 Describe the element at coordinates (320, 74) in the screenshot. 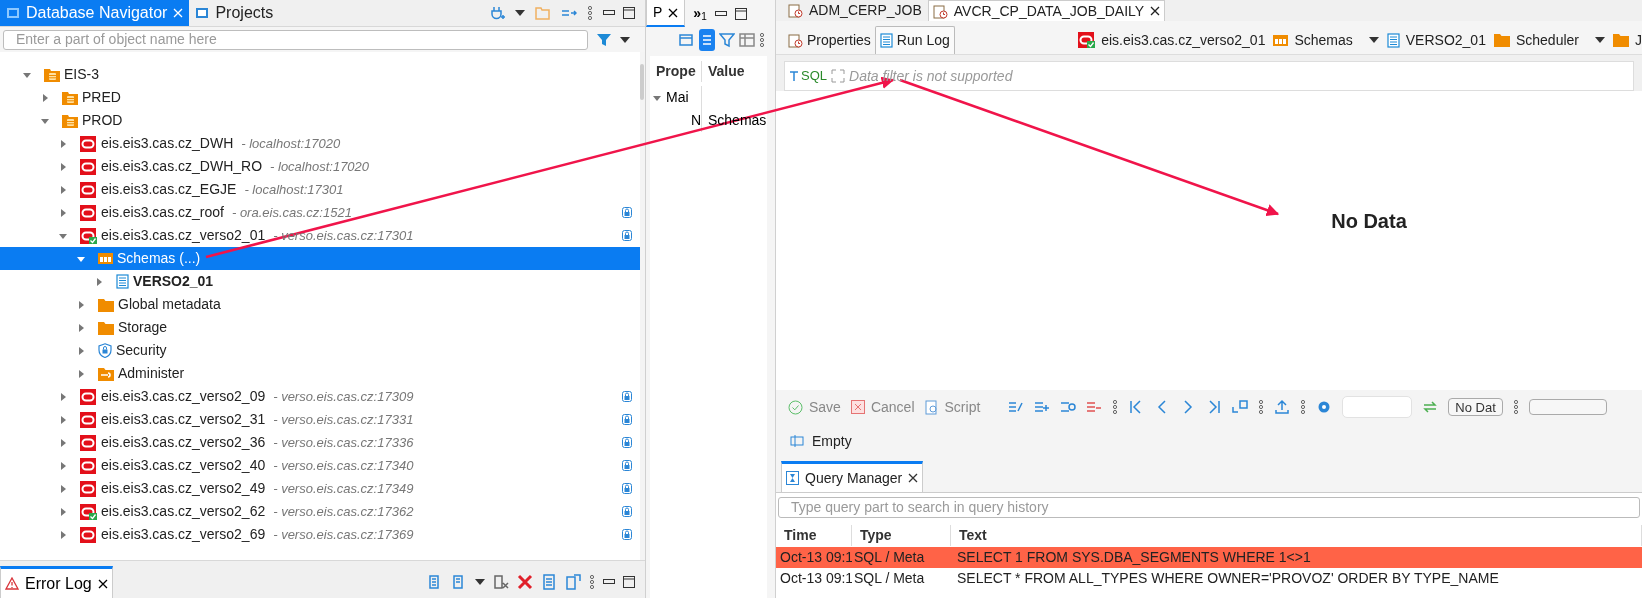

I see `tree-row: EIS-3` at that location.